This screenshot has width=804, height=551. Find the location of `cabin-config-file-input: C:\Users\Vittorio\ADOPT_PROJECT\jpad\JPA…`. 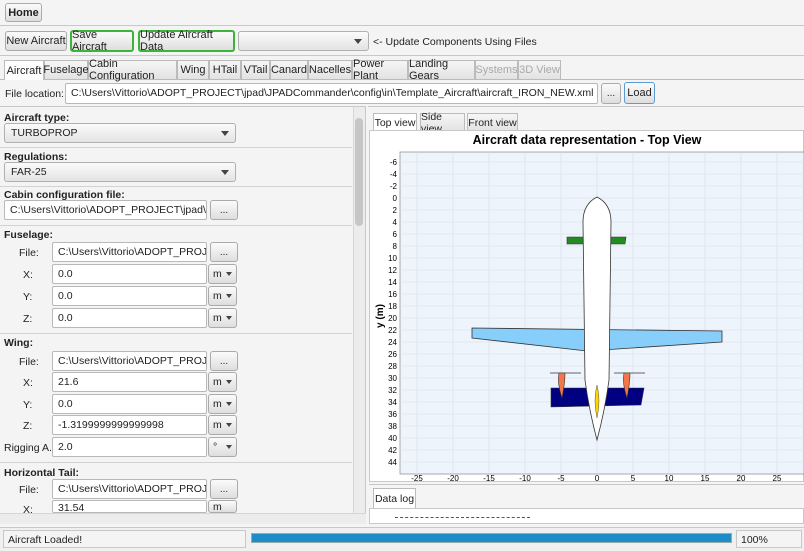

cabin-config-file-input: C:\Users\Vittorio\ADOPT_PROJECT\jpad\JPA… is located at coordinates (105, 210).